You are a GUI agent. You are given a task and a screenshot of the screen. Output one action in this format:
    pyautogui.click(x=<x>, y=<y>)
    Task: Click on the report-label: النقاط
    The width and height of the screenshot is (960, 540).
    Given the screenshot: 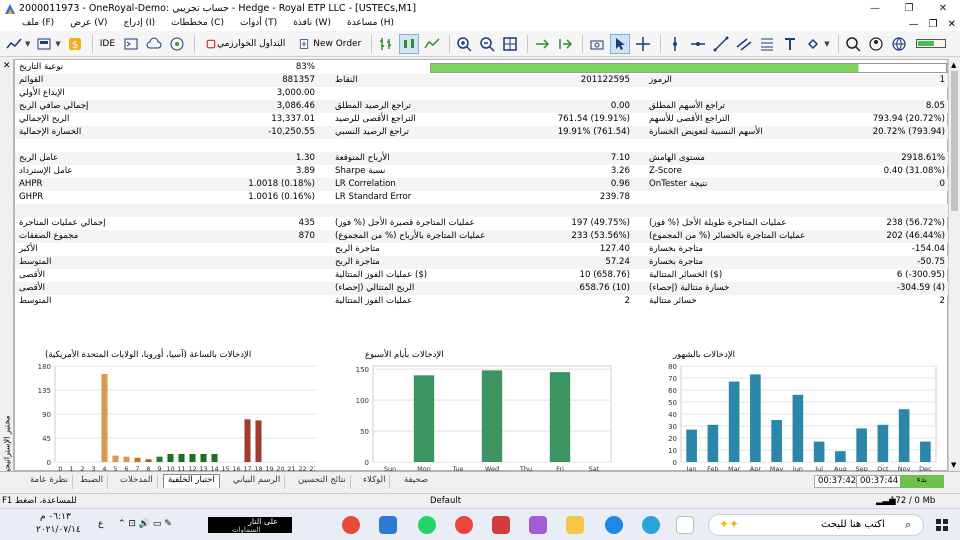 What is the action you would take?
    pyautogui.click(x=346, y=80)
    